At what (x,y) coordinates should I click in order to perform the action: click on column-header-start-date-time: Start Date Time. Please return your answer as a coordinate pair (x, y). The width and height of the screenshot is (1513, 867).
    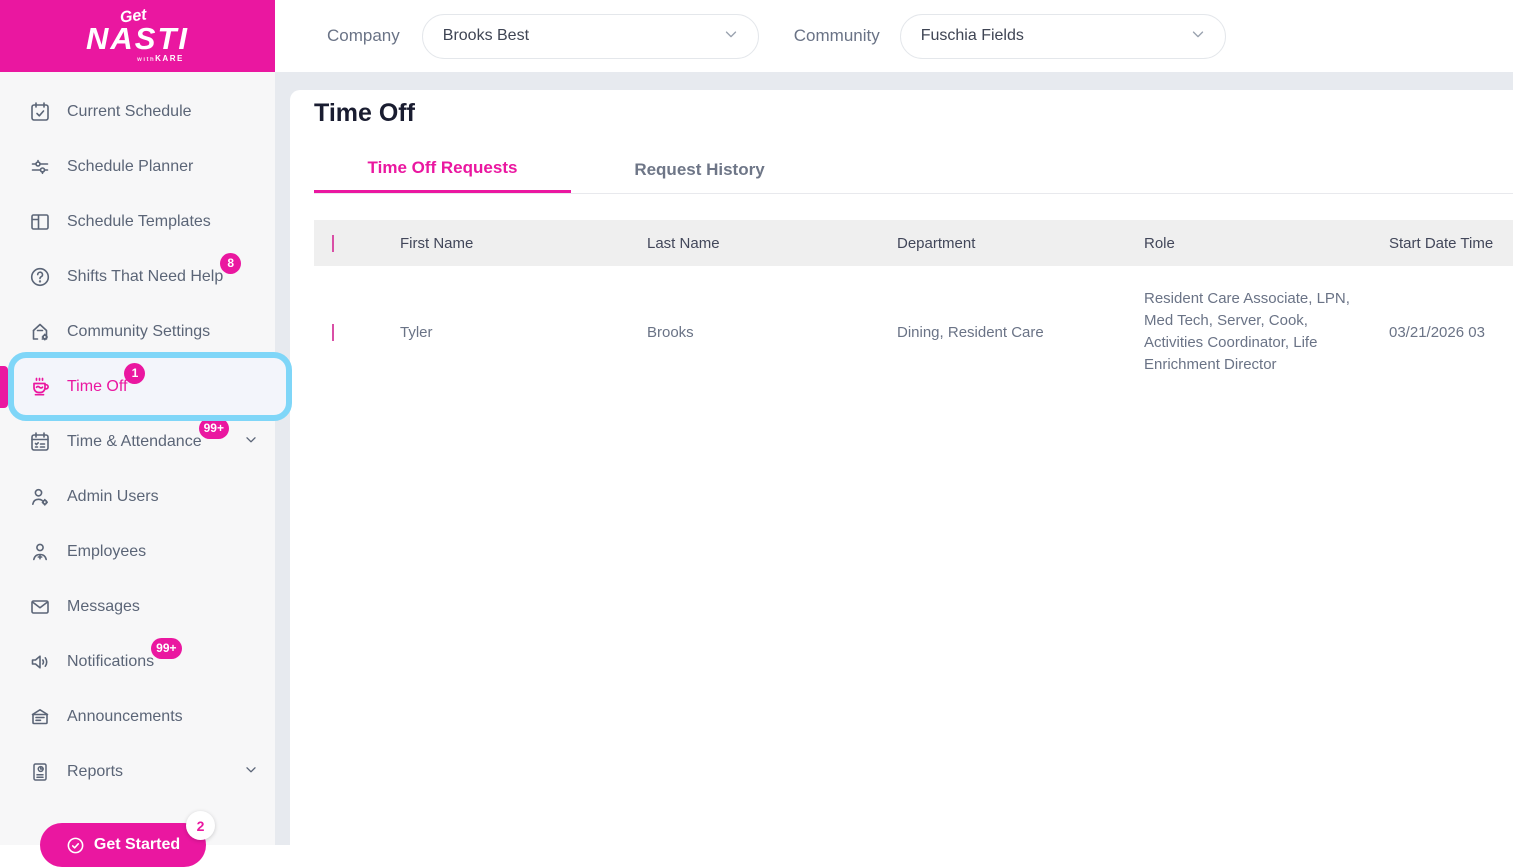
    Looking at the image, I should click on (1441, 243).